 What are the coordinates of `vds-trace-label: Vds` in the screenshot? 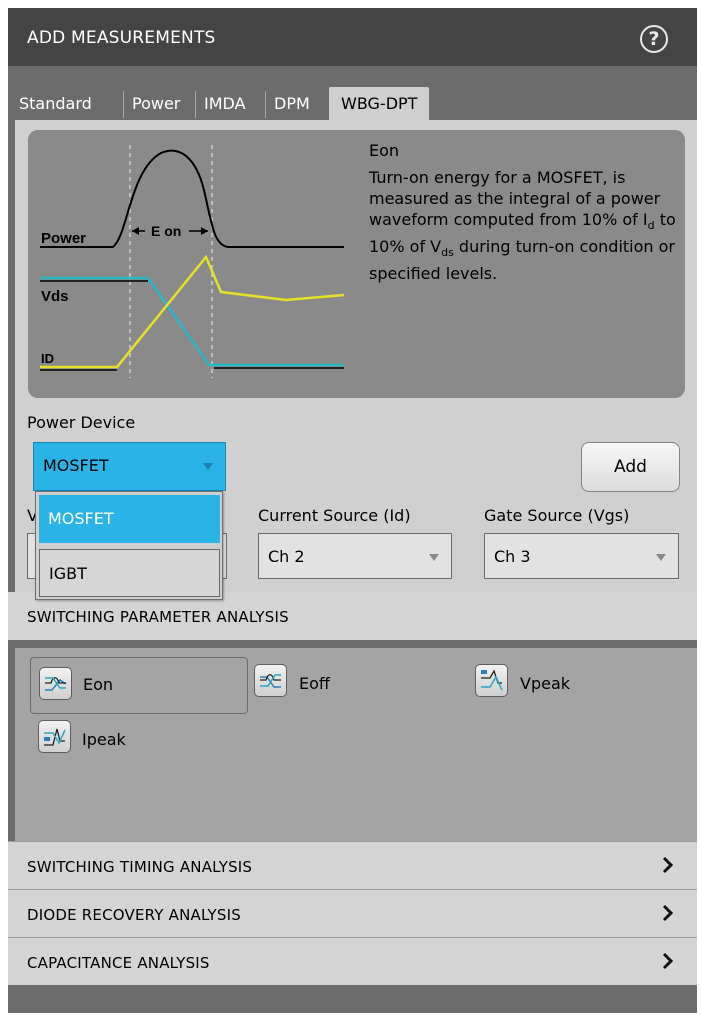 It's located at (55, 296).